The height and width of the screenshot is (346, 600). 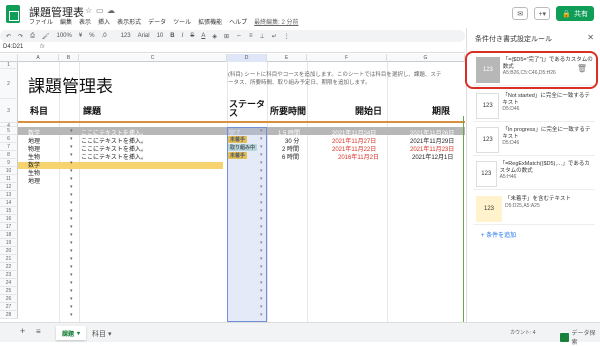 I want to click on row-header: 21, so click(x=9, y=259).